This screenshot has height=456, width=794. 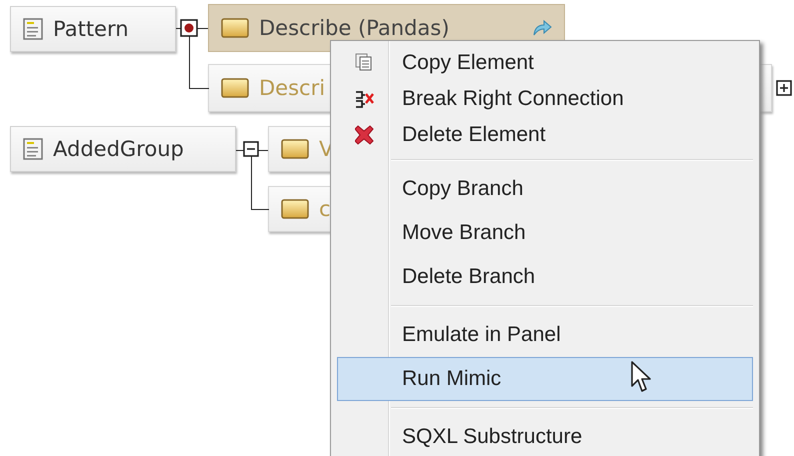 I want to click on copy-icon, so click(x=364, y=63).